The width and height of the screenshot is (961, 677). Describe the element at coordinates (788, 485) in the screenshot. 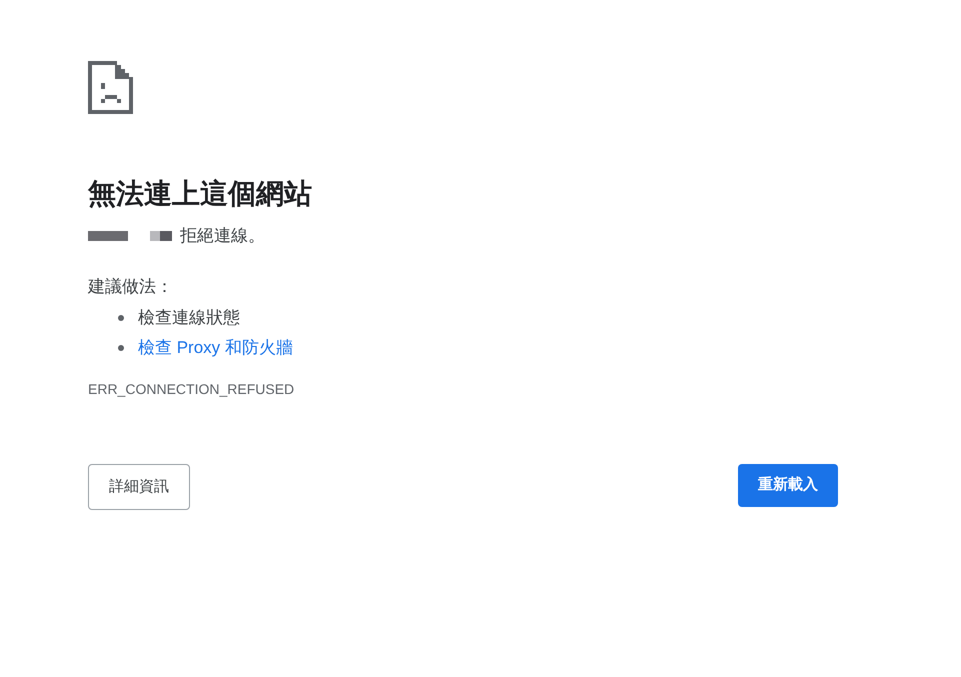

I see `reload-button: 重新載入` at that location.